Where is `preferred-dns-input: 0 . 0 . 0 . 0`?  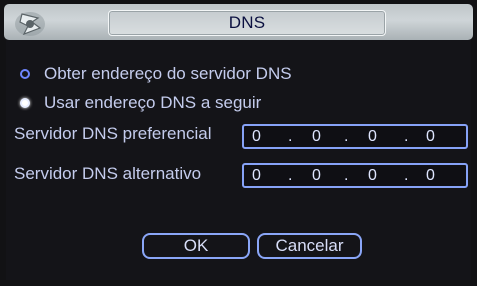
preferred-dns-input: 0 . 0 . 0 . 0 is located at coordinates (355, 136).